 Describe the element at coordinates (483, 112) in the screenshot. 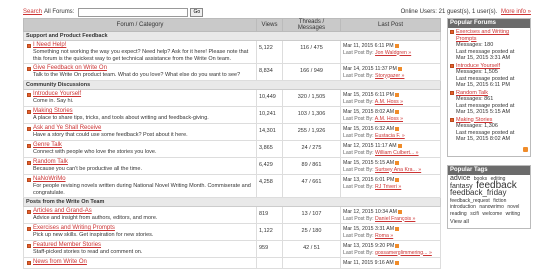

I see `popular-forum-last-date: Mar 15, 2015 5:15 AM` at that location.